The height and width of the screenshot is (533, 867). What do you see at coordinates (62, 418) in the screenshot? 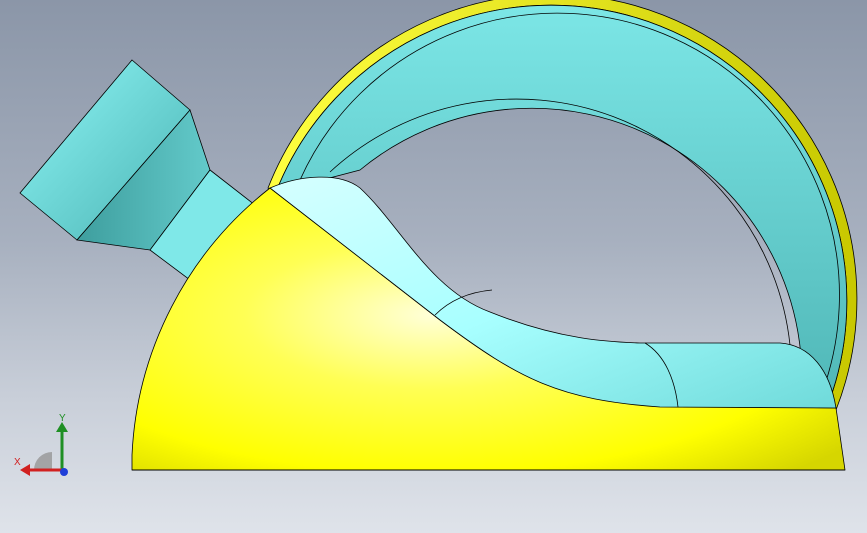
I see `y-axis-label: Y` at bounding box center [62, 418].